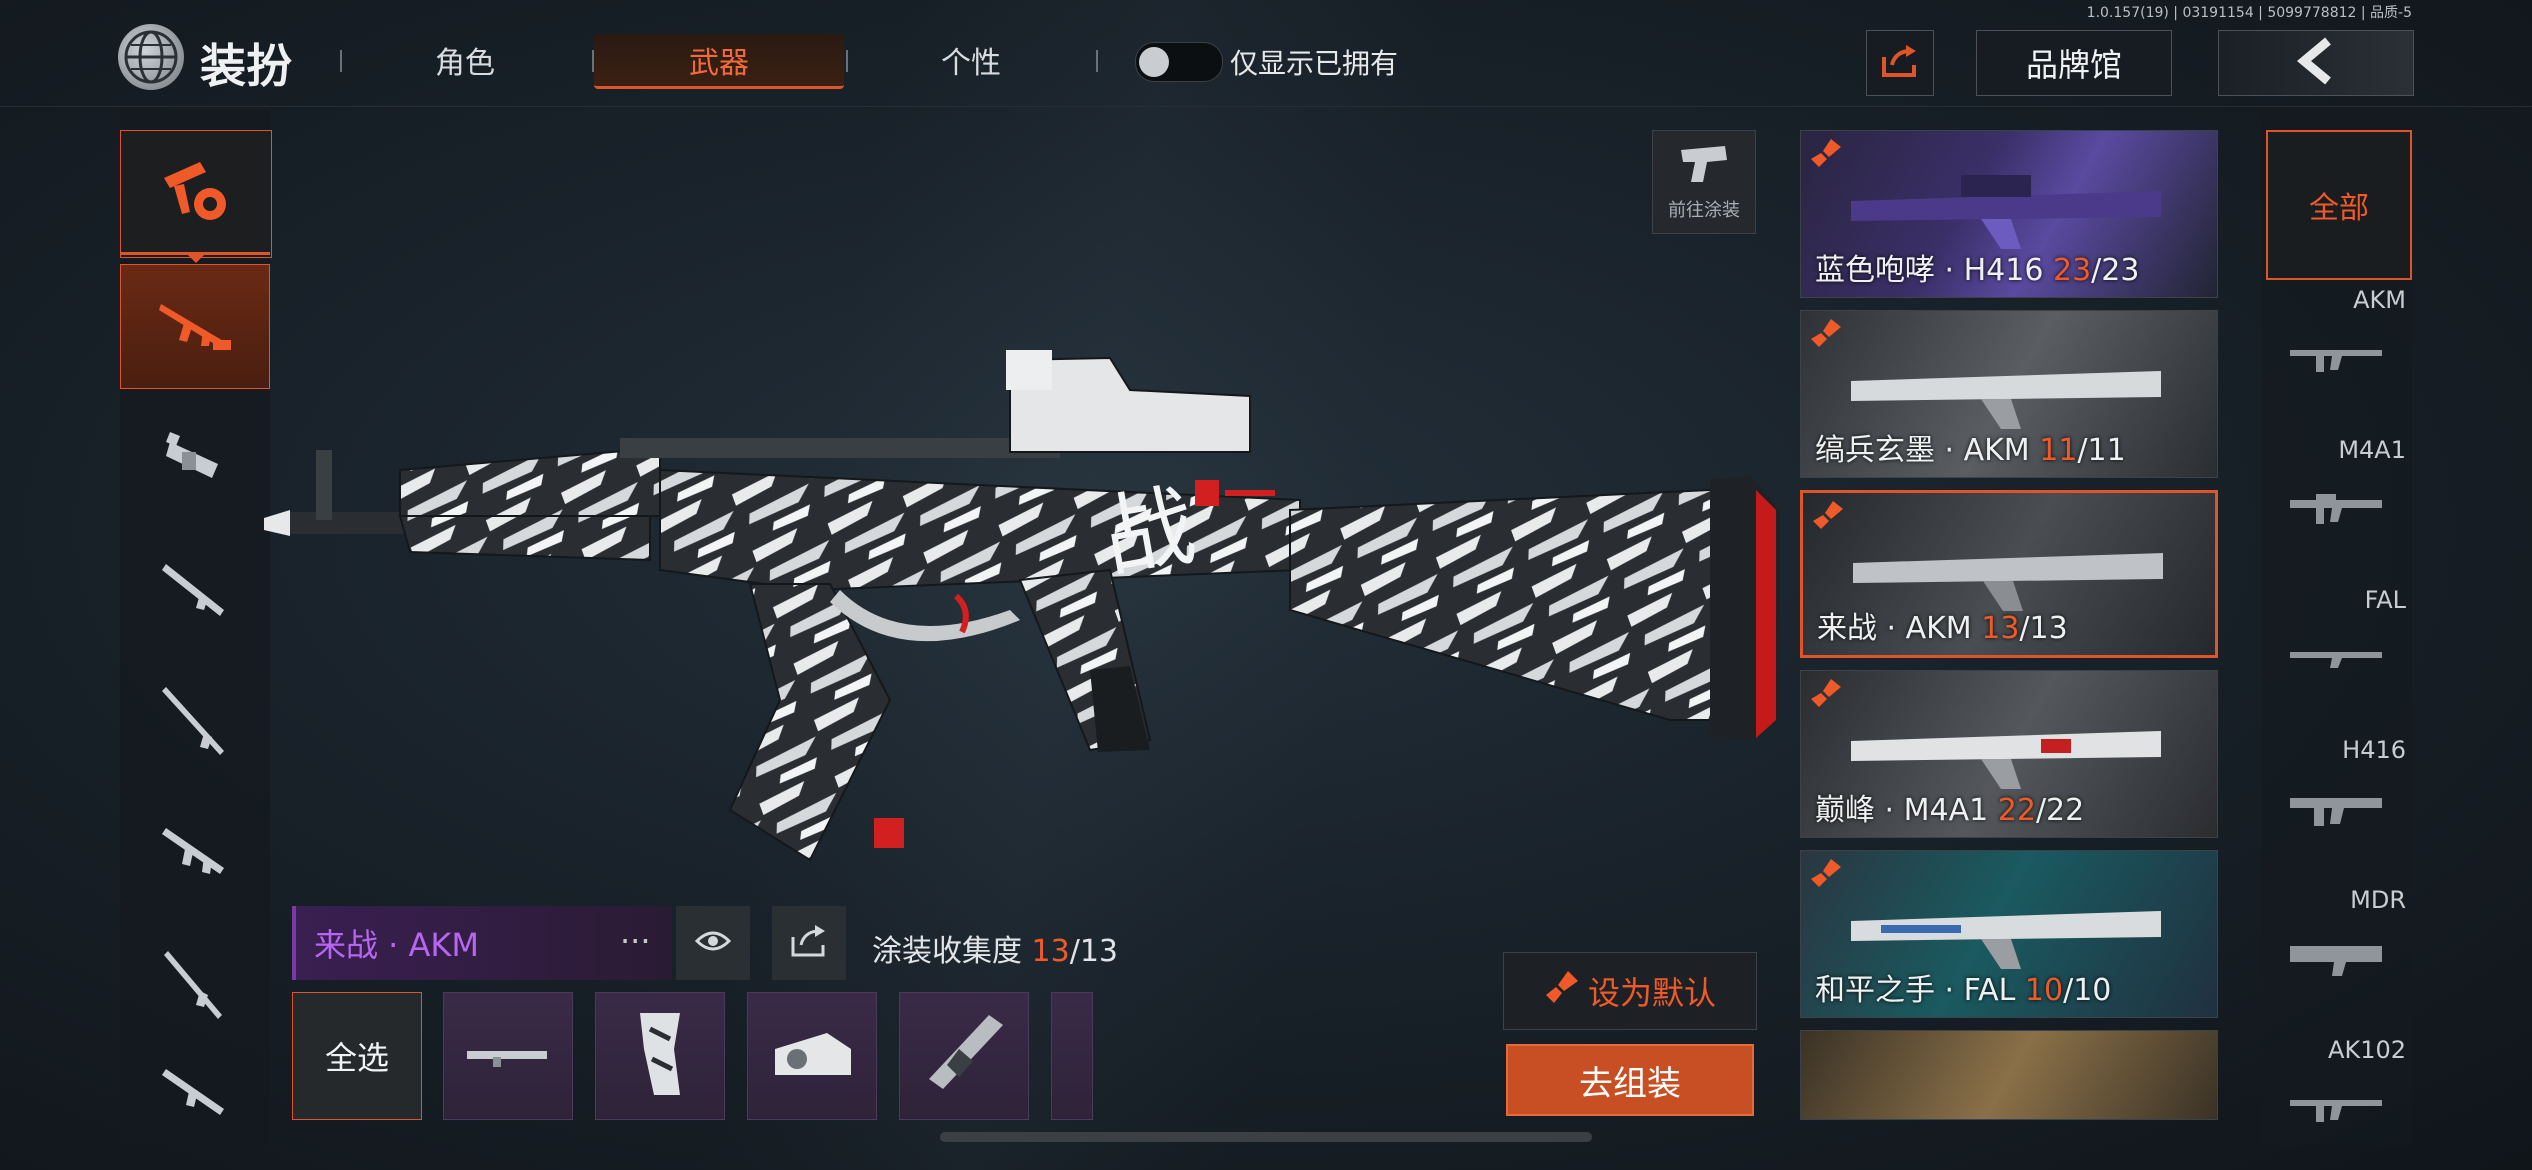  What do you see at coordinates (1704, 166) in the screenshot?
I see `paint-gun-icon` at bounding box center [1704, 166].